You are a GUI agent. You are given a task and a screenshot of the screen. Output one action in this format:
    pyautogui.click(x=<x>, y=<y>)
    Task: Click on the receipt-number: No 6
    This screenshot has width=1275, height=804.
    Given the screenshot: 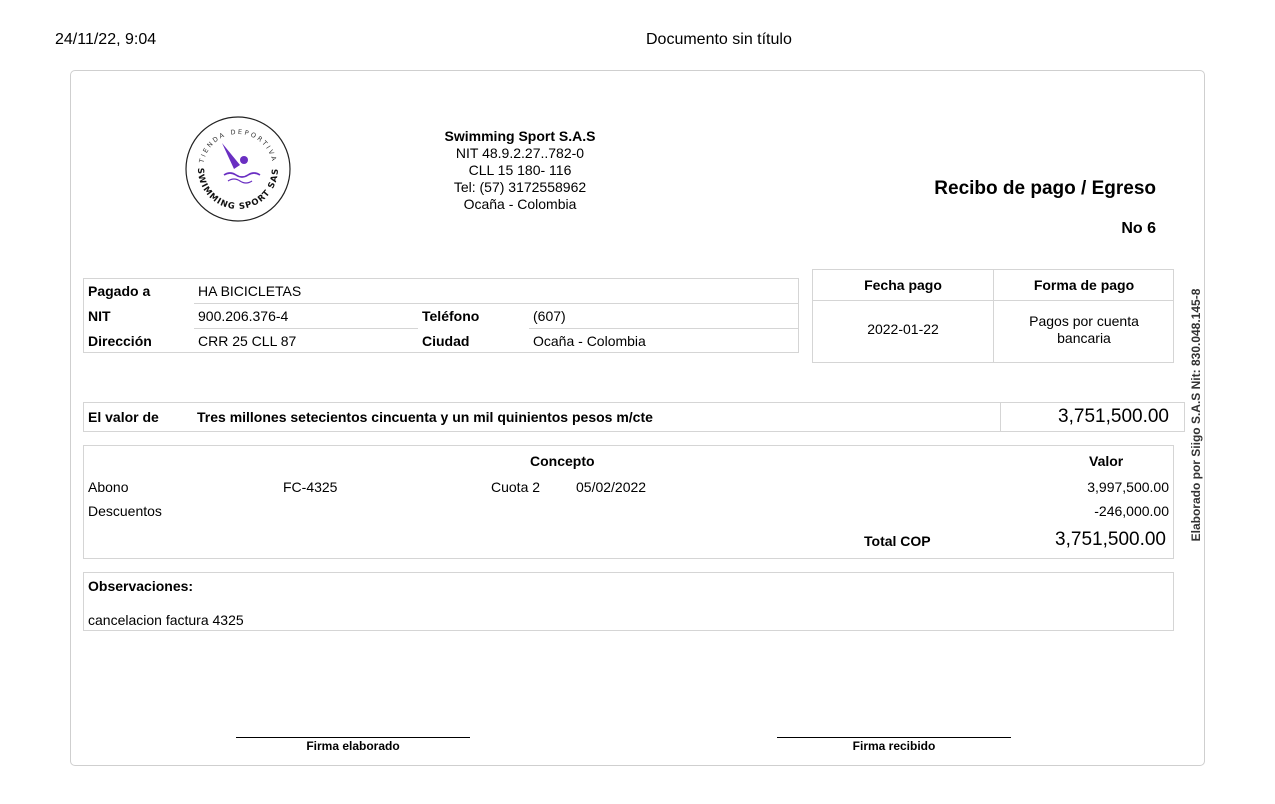 What is the action you would take?
    pyautogui.click(x=1138, y=228)
    